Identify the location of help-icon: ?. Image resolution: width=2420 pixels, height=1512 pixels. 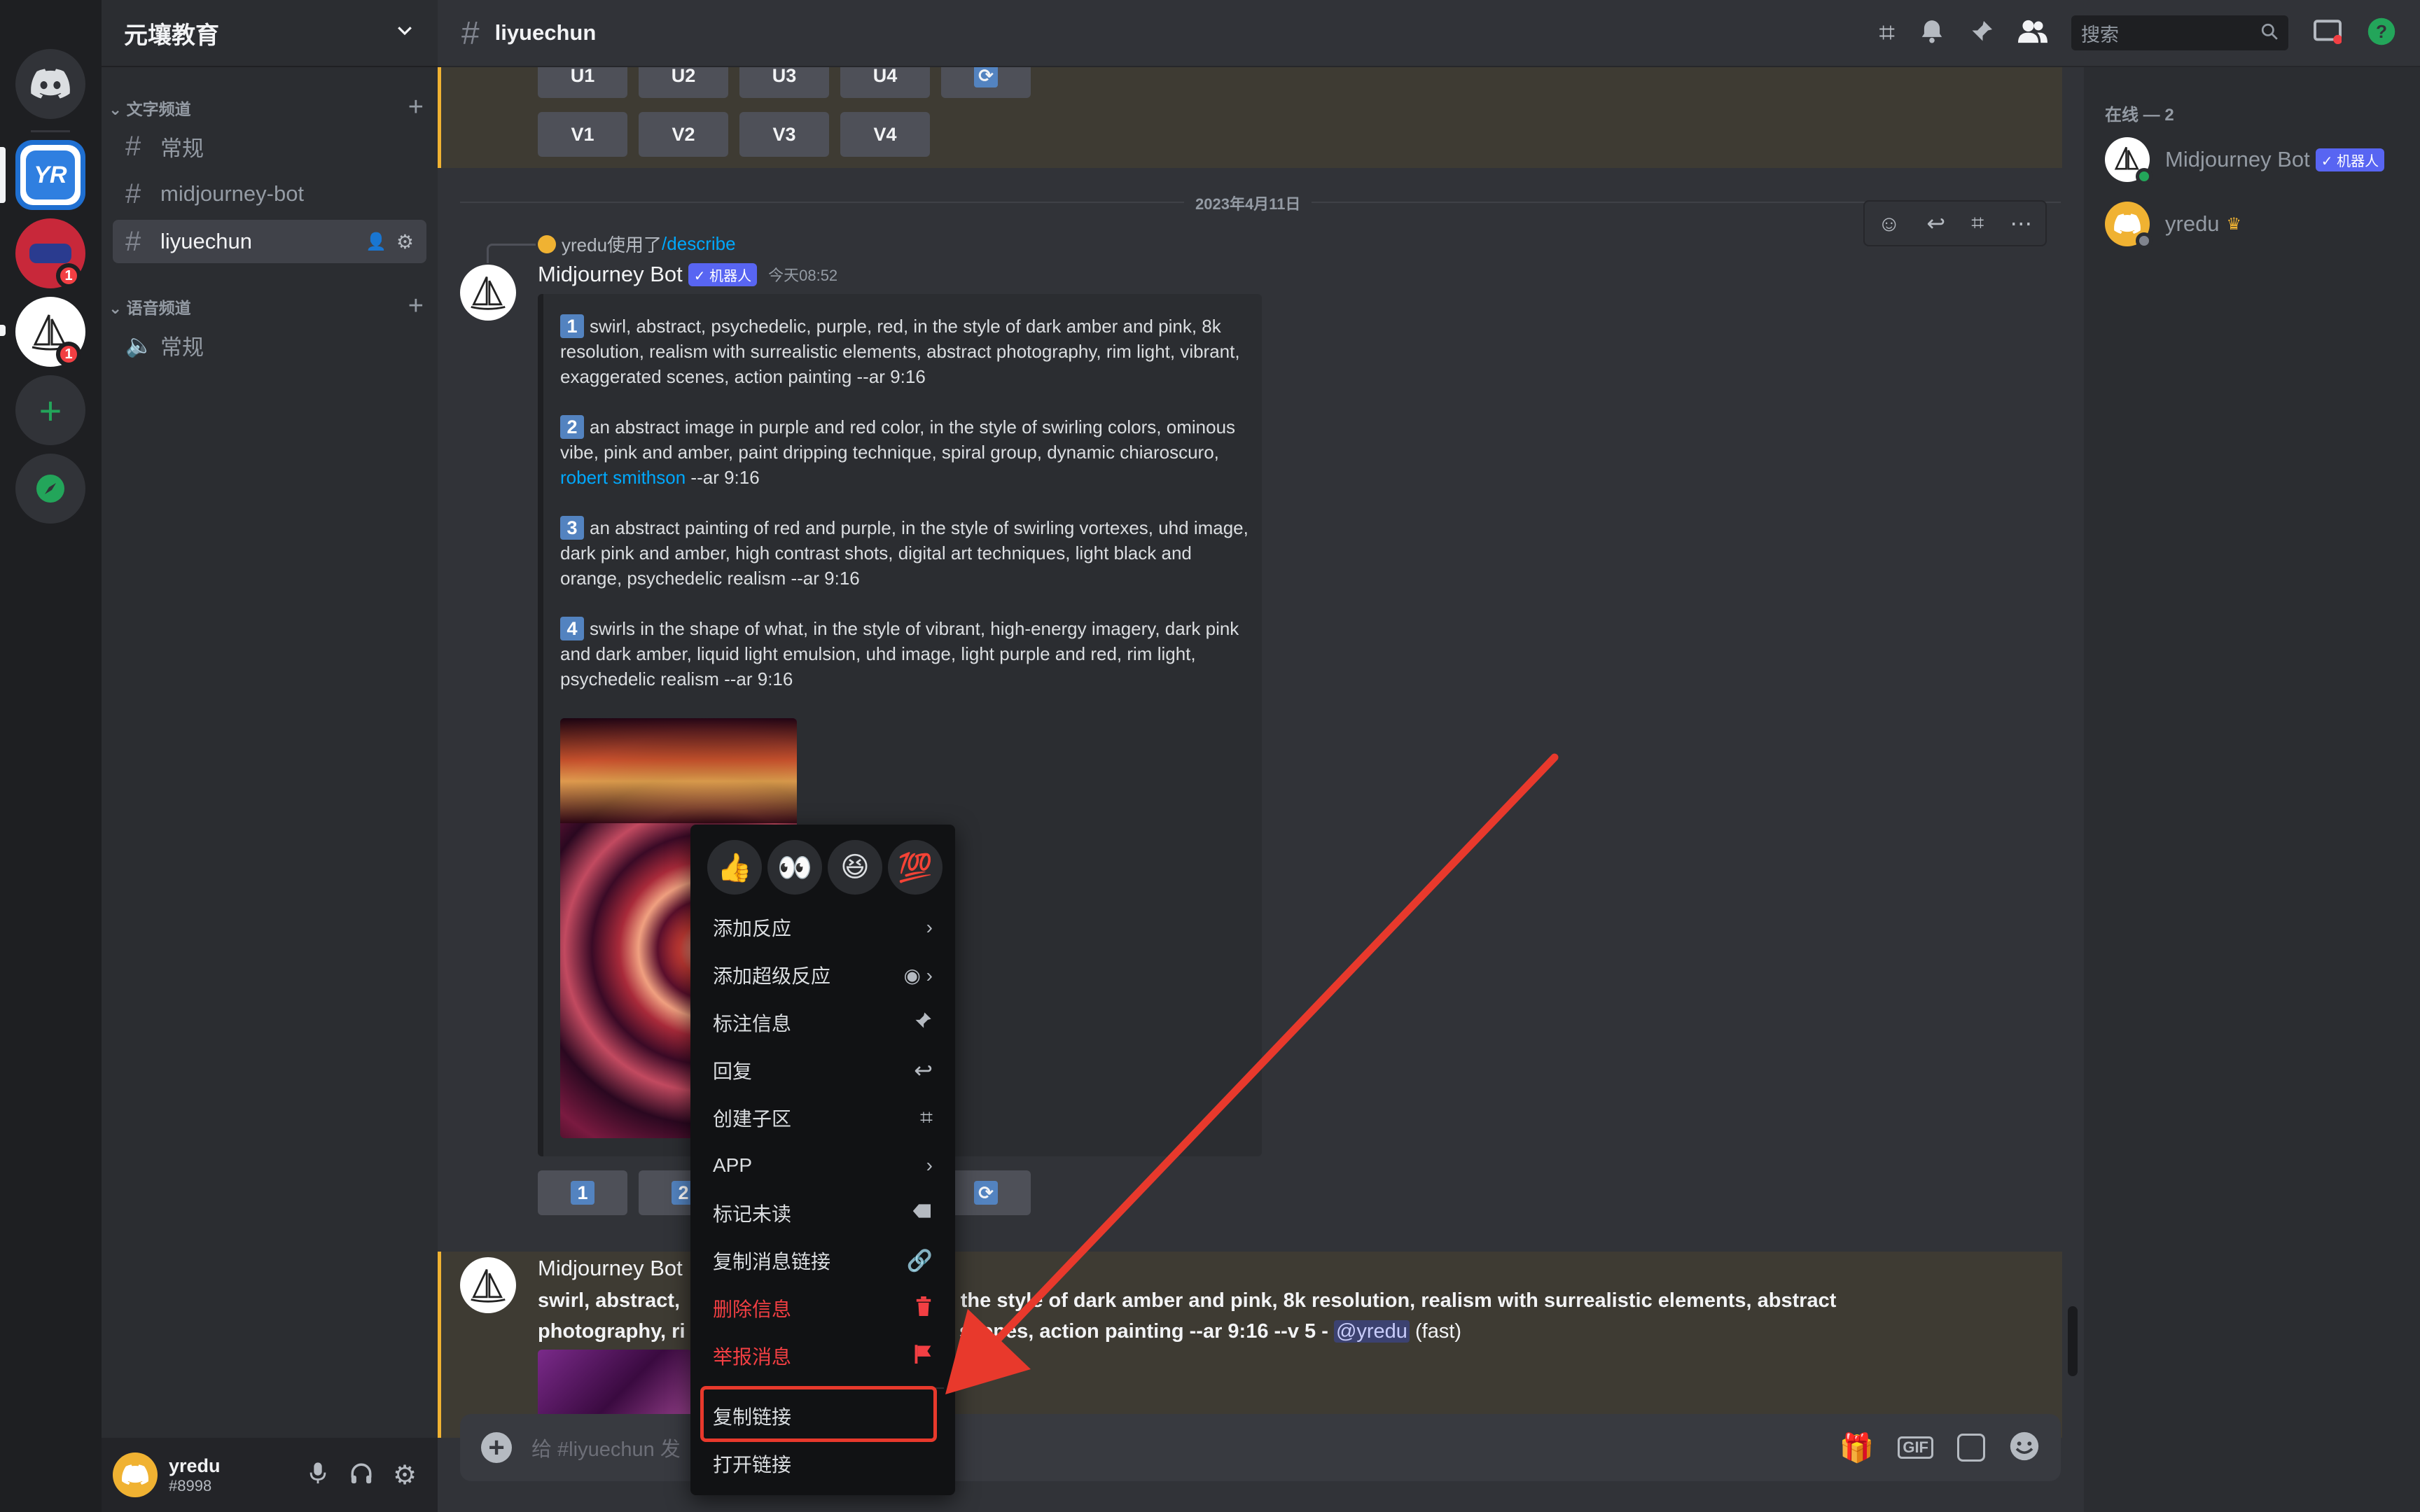
(2381, 33).